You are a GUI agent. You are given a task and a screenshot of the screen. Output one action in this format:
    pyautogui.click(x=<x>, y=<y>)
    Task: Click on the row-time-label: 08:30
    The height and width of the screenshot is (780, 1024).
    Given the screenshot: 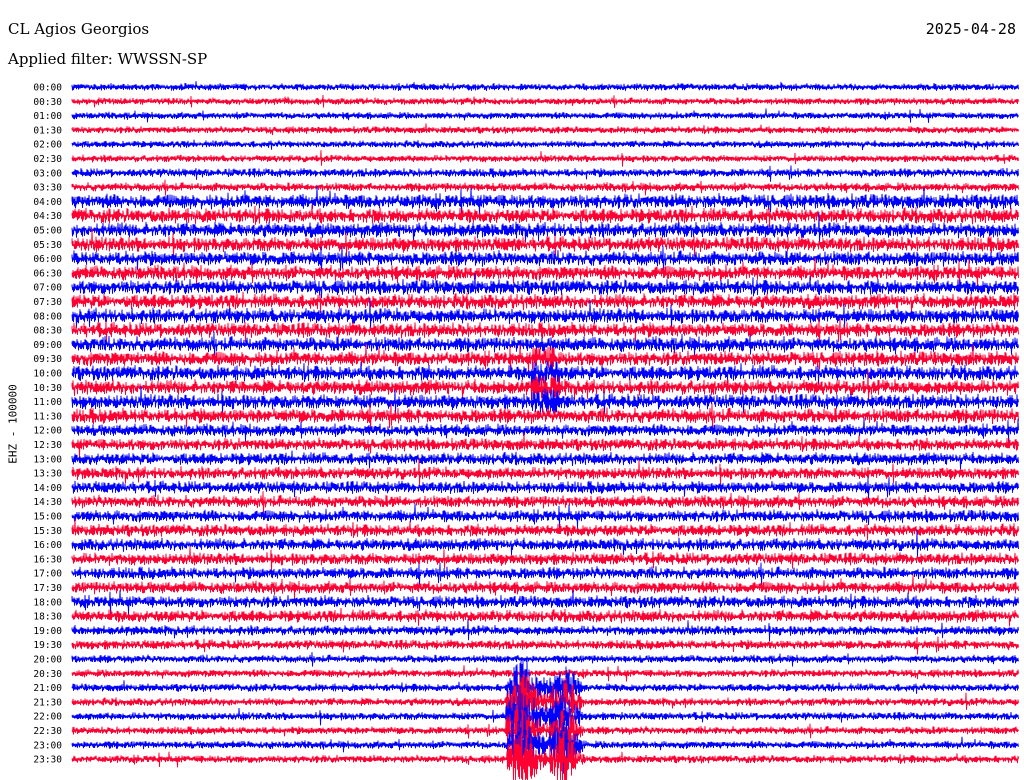 What is the action you would take?
    pyautogui.click(x=47, y=331)
    